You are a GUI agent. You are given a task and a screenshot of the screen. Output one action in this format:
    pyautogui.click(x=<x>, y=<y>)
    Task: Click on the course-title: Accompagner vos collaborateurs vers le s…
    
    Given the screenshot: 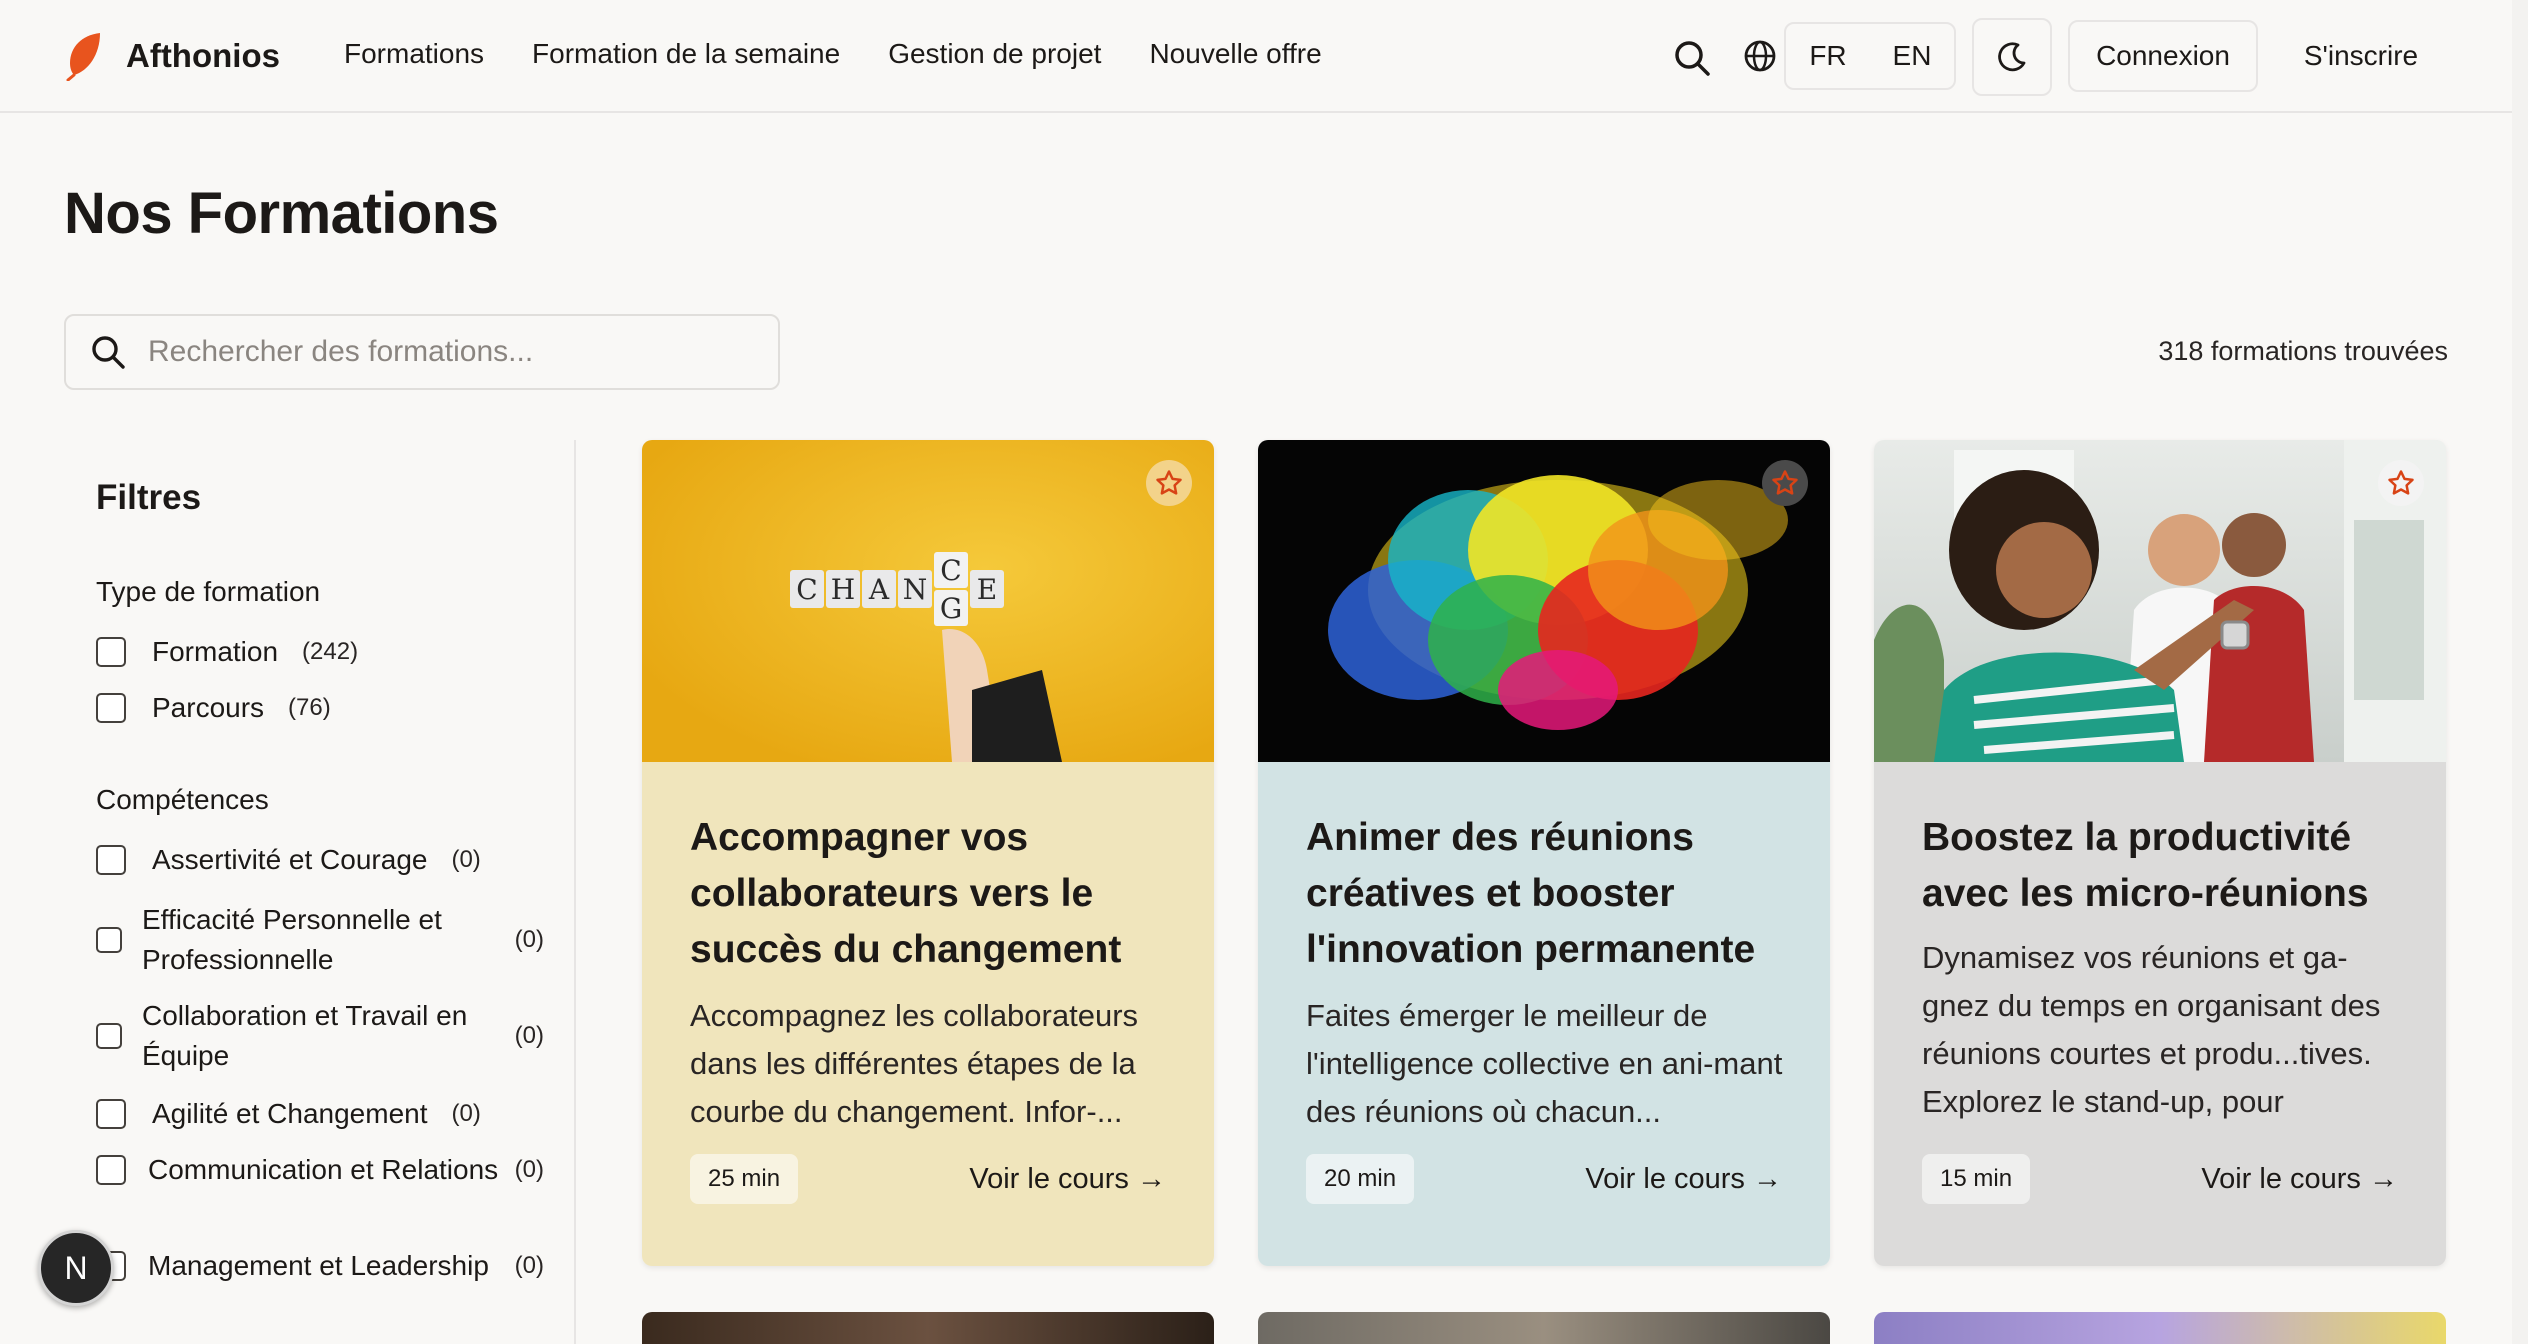 What is the action you would take?
    pyautogui.click(x=906, y=893)
    